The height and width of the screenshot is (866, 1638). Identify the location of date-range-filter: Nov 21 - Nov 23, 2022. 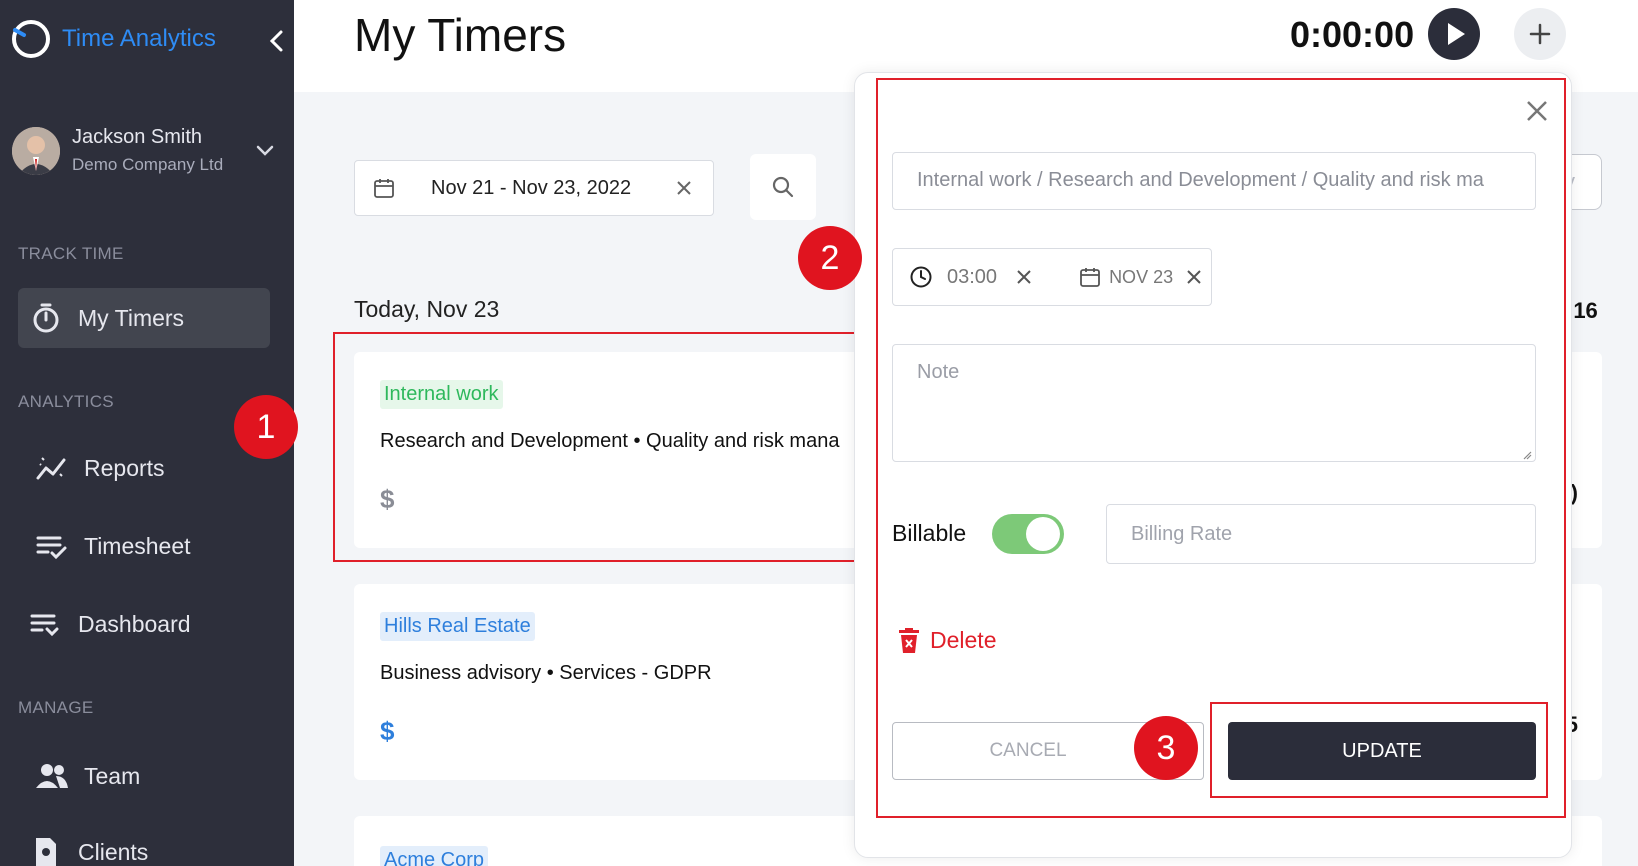
(534, 188).